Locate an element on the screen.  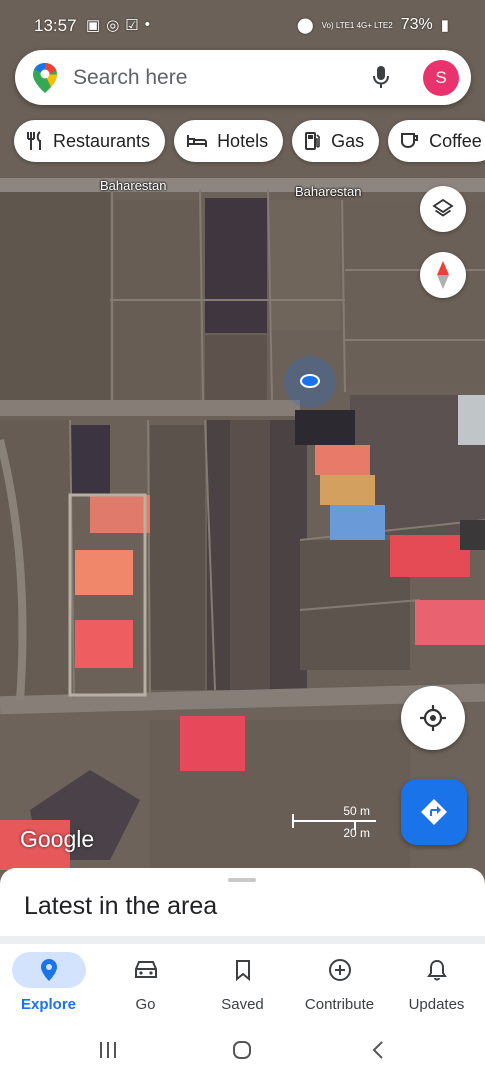
coffee-cup-icon is located at coordinates (410, 141).